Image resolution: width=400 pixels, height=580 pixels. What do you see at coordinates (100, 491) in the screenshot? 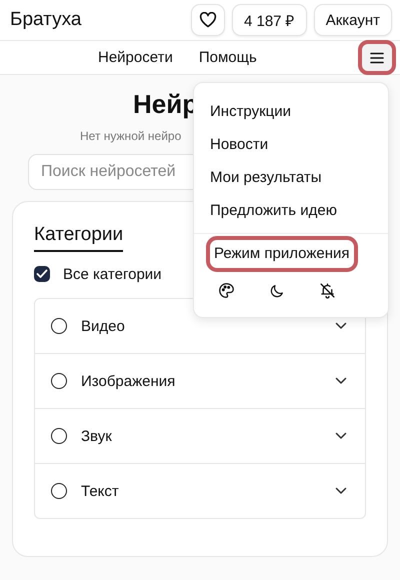
I see `category-label: Текст` at bounding box center [100, 491].